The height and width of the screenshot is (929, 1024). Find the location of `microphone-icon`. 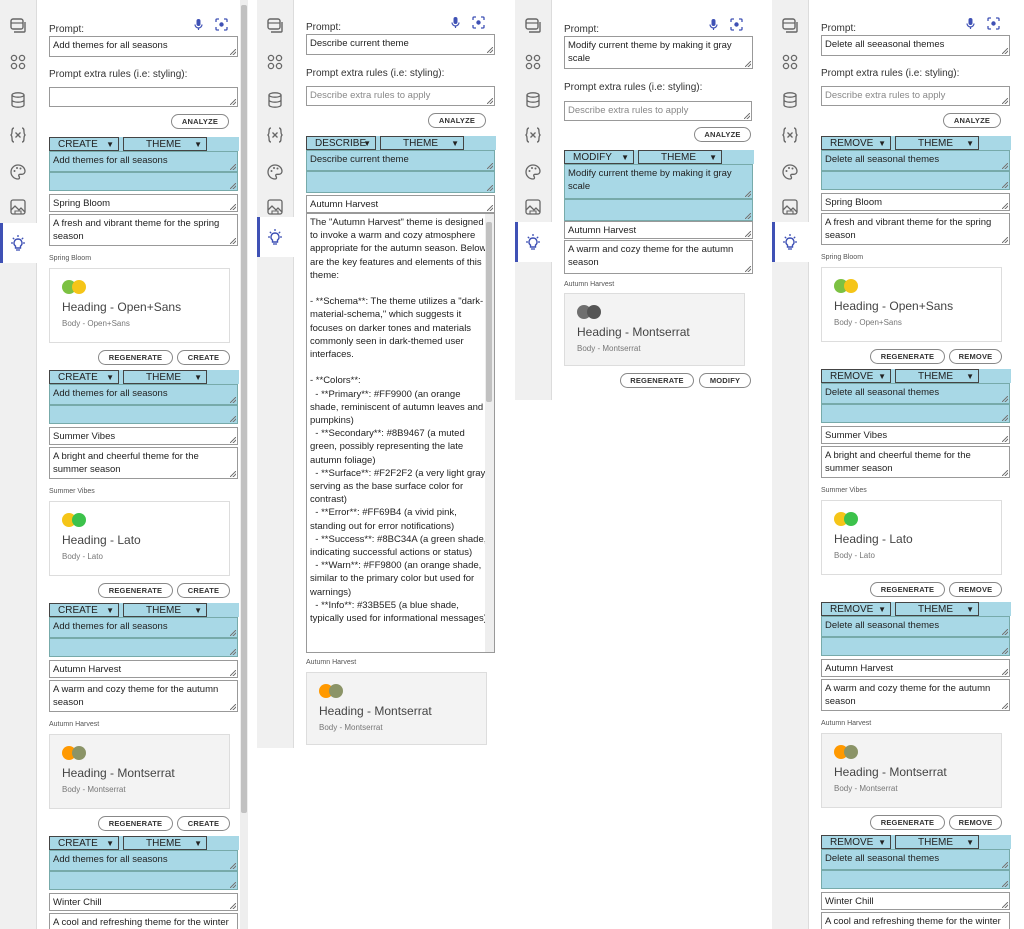

microphone-icon is located at coordinates (455, 22).